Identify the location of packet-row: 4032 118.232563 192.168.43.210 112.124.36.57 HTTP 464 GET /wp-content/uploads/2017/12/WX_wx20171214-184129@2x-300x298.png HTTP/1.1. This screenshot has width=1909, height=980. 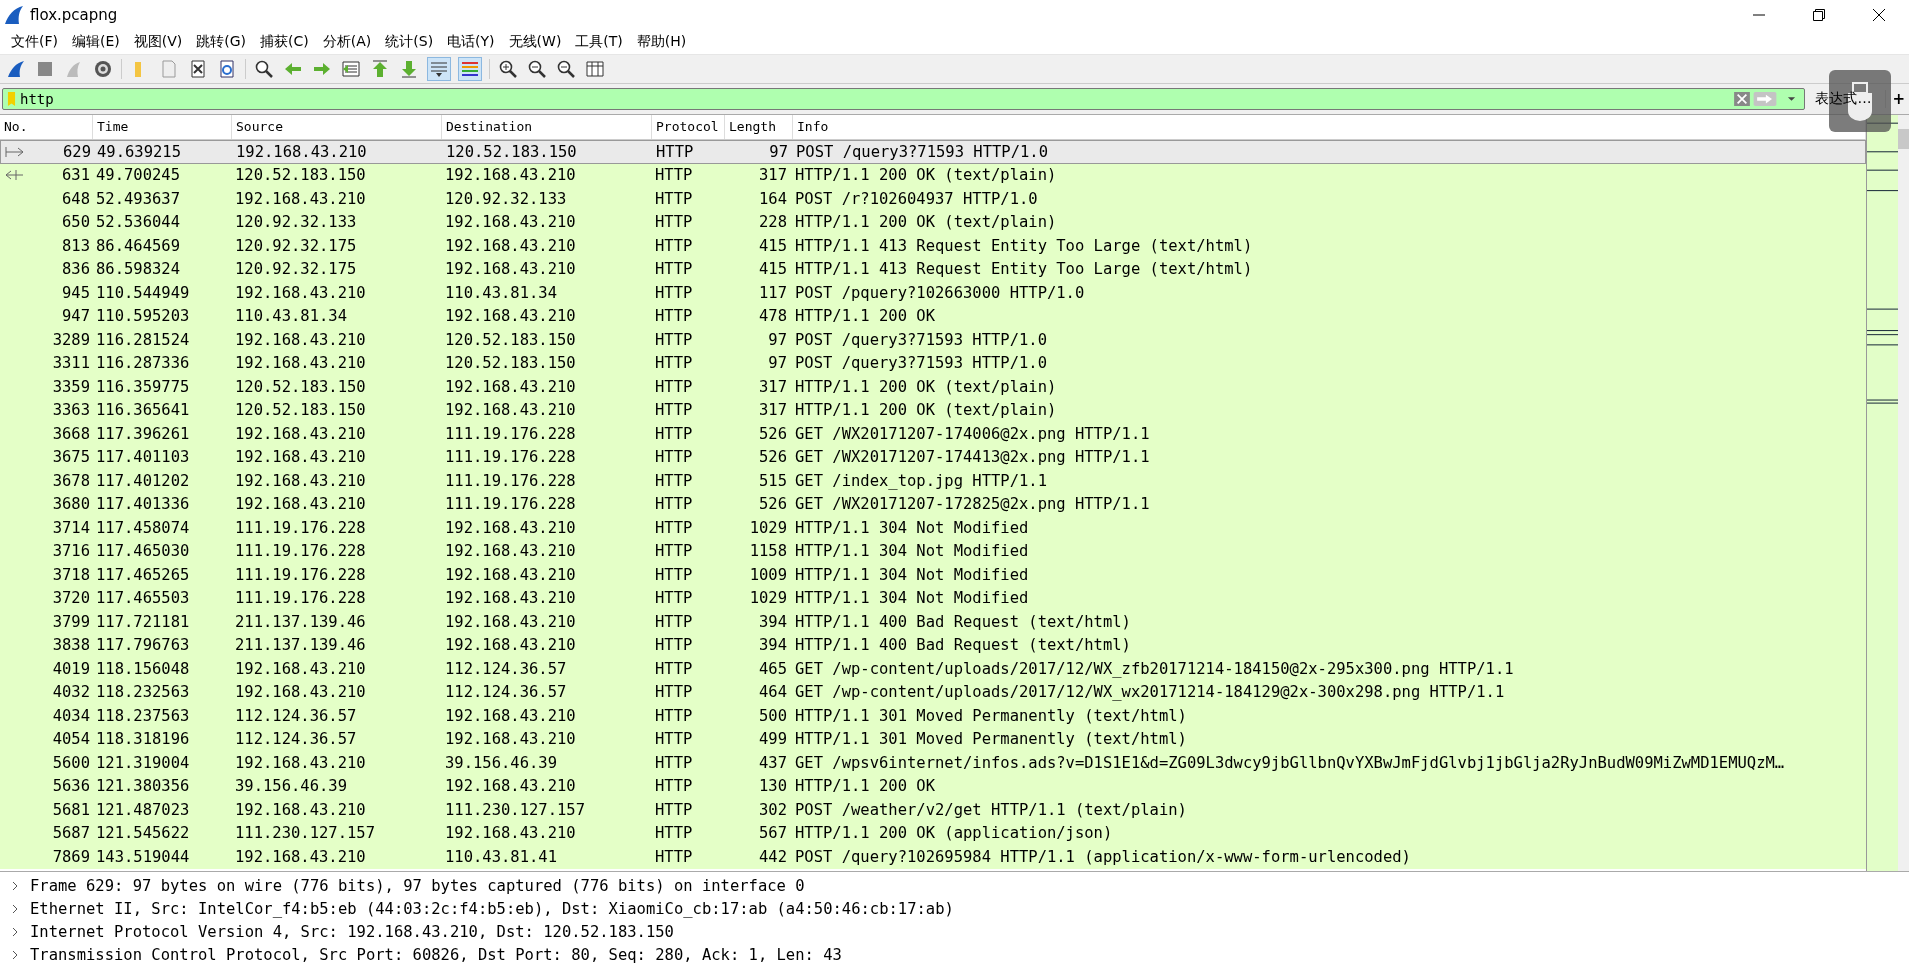
(933, 692).